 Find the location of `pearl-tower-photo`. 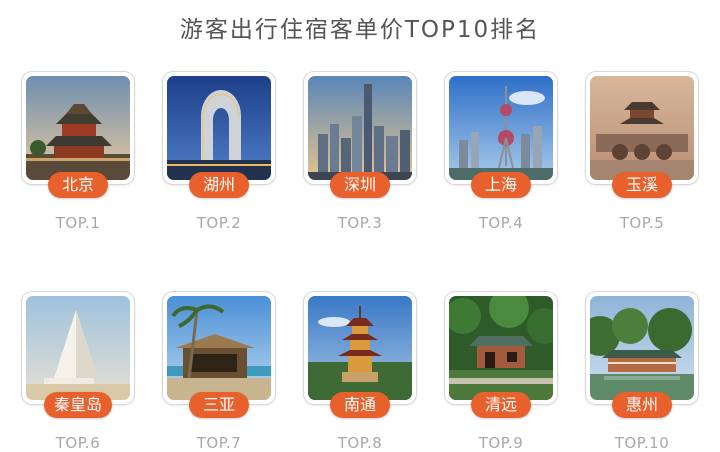

pearl-tower-photo is located at coordinates (501, 128).